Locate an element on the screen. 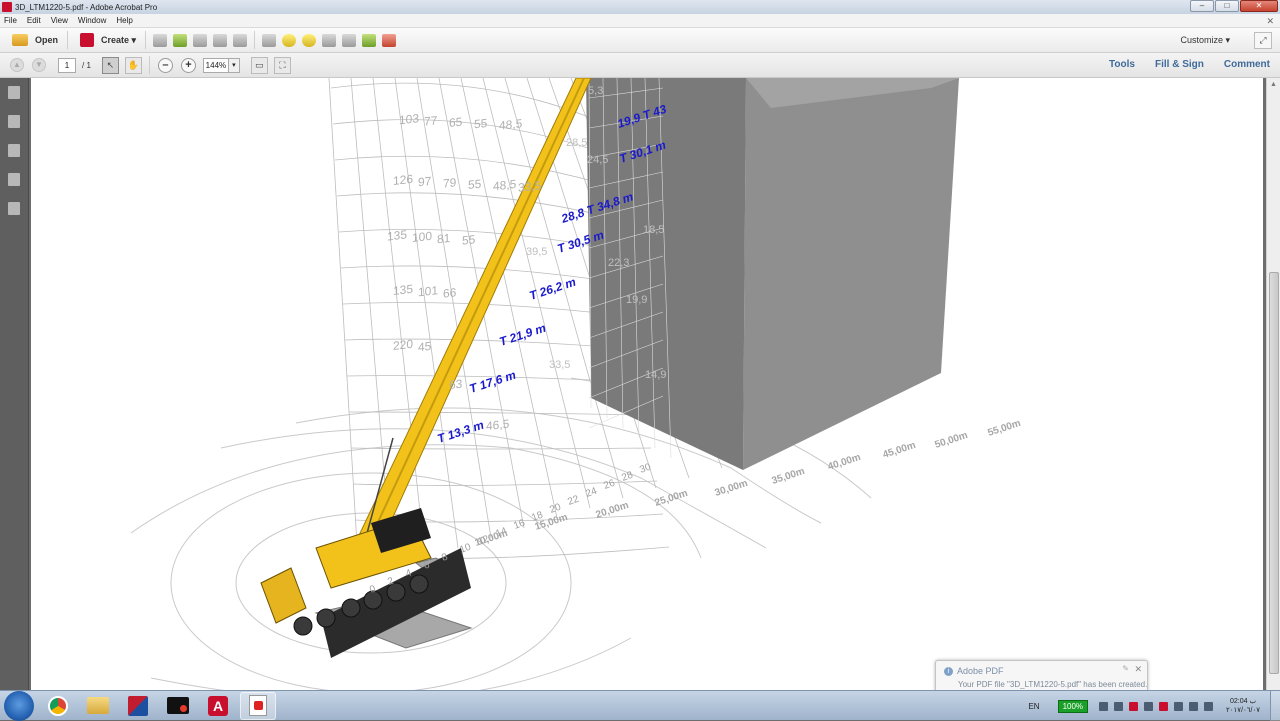 The width and height of the screenshot is (1280, 721). taskbar-explorer is located at coordinates (98, 706).